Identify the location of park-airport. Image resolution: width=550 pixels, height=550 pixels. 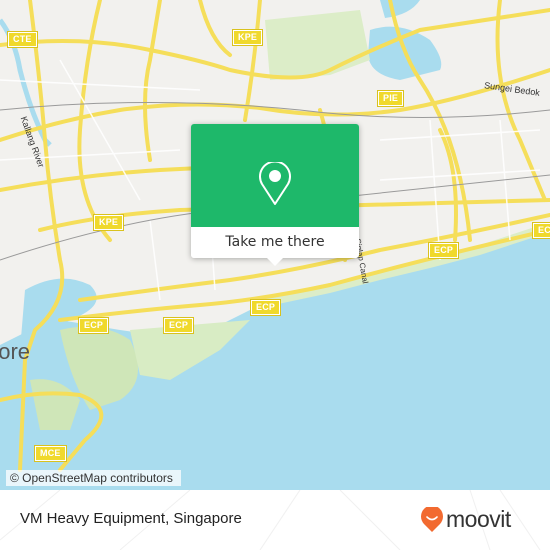
(317, 45).